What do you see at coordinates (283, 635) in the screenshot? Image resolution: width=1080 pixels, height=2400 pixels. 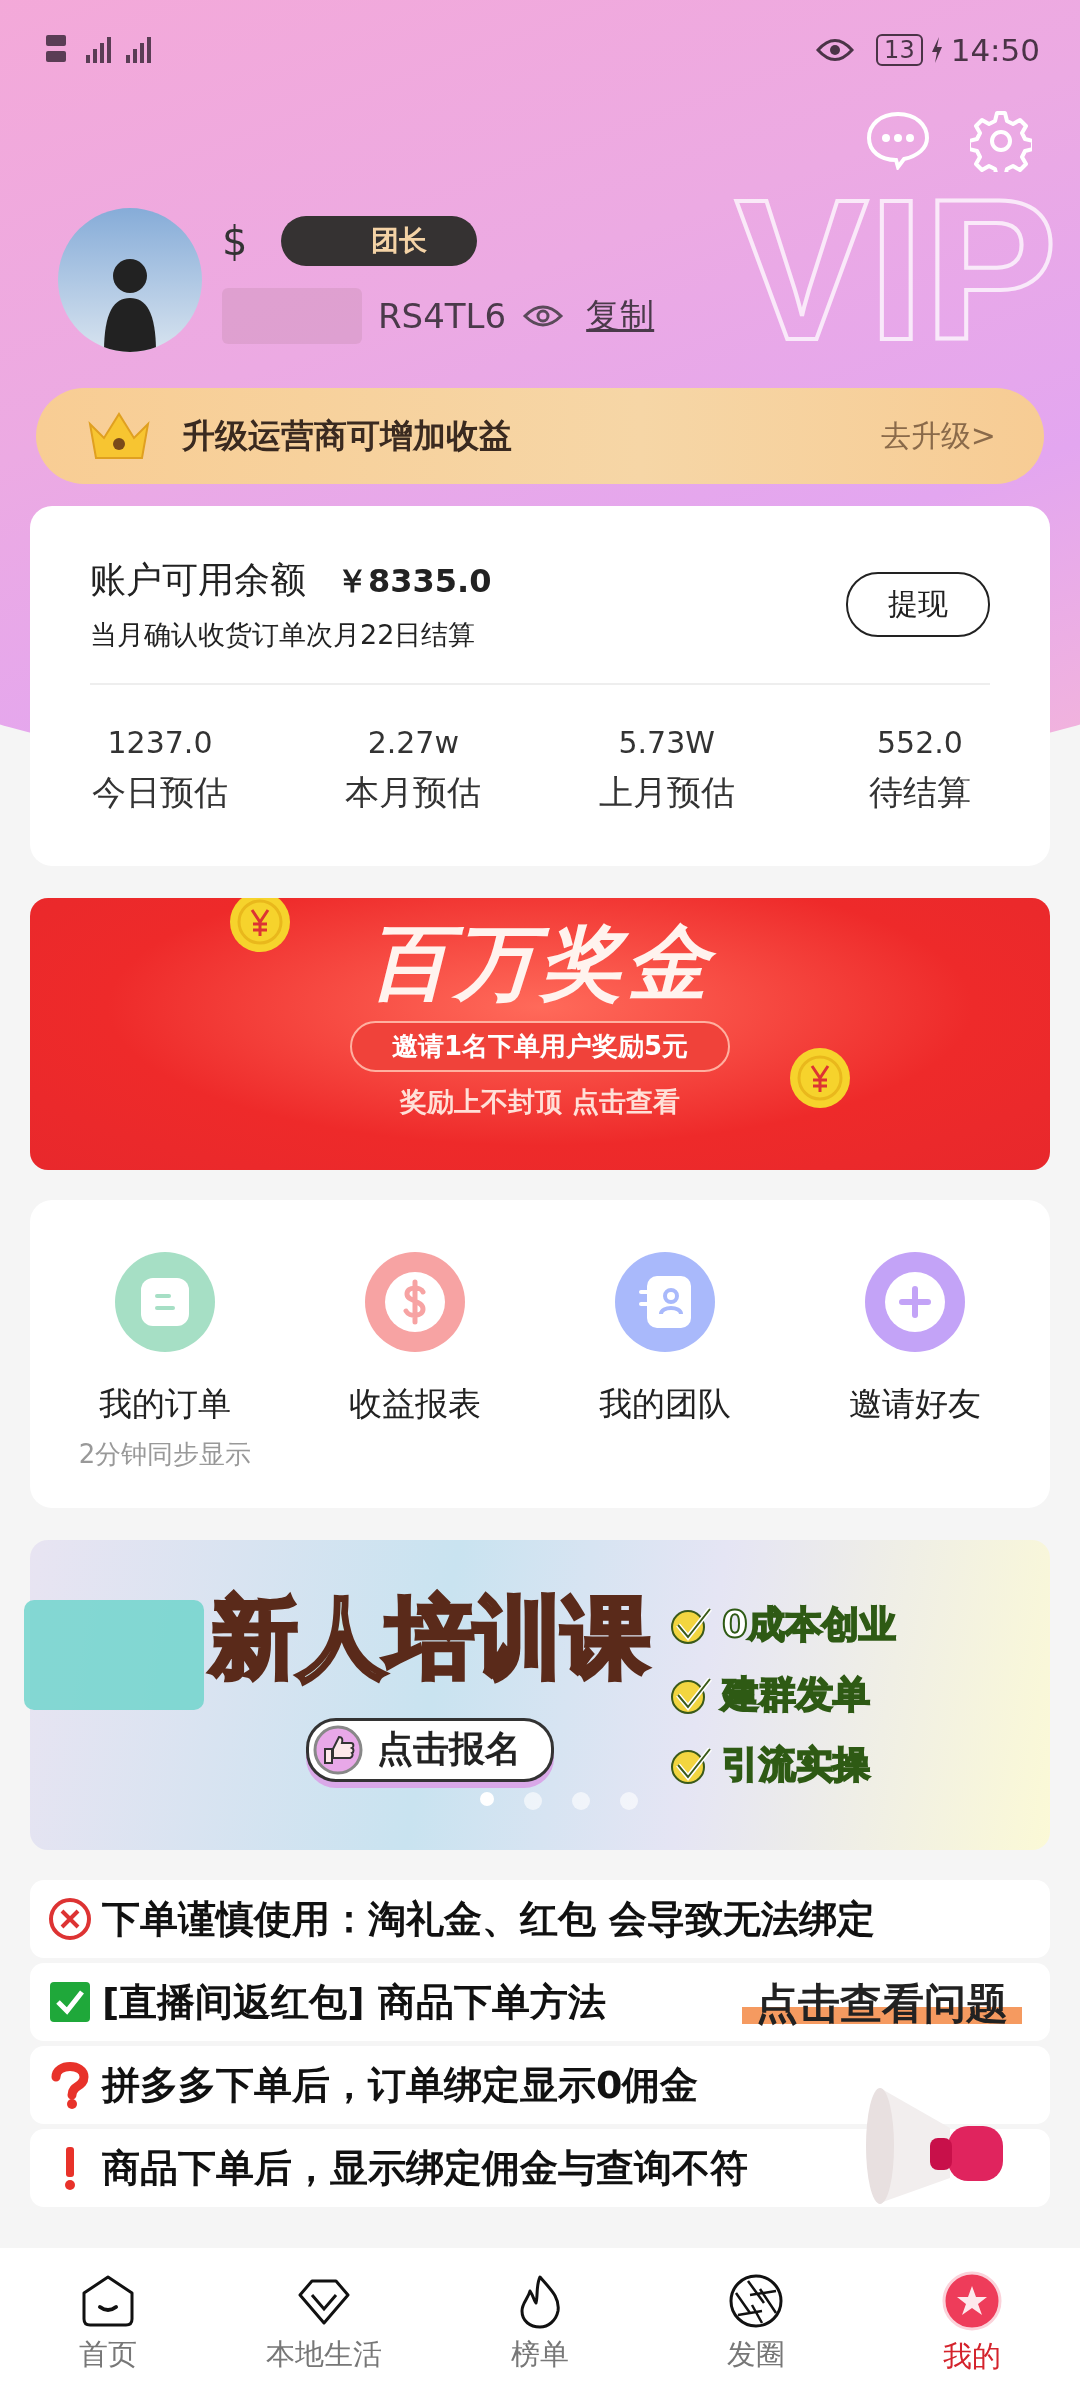 I see `settlement-note: 当月确认收货订单次月22日结算` at bounding box center [283, 635].